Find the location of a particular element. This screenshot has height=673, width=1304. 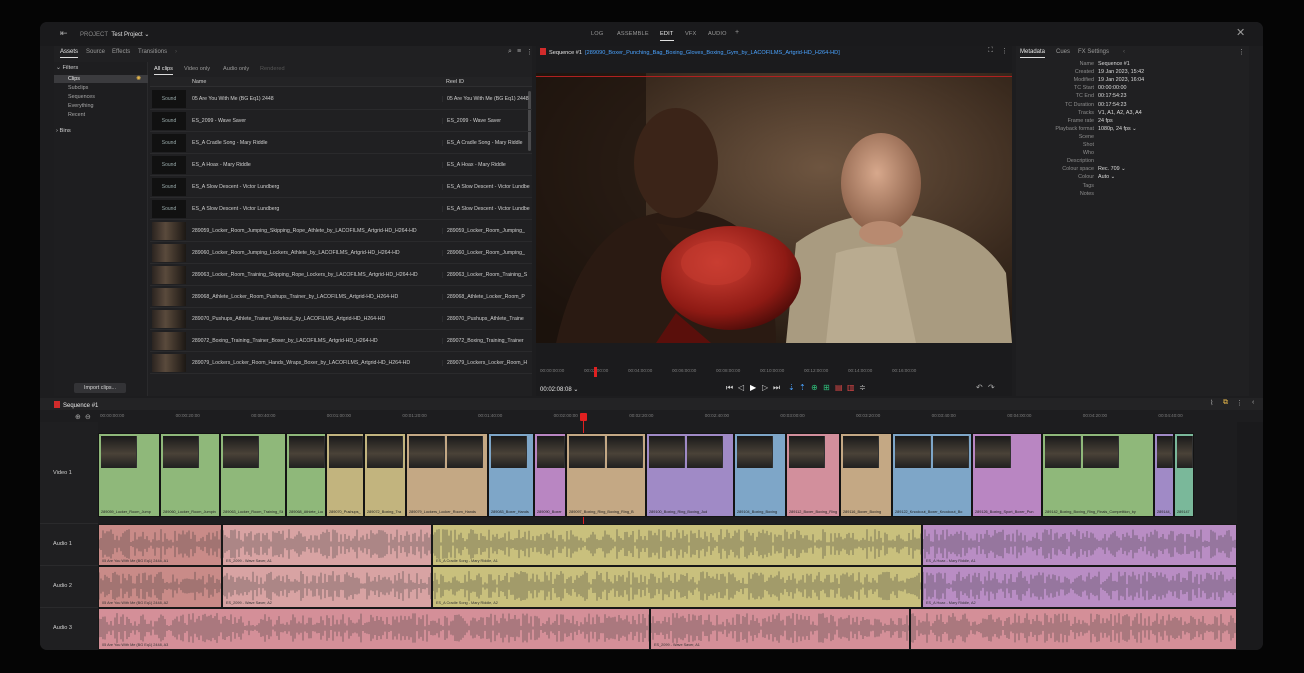

metadata-value: Auto ⌄ is located at coordinates (1106, 177).